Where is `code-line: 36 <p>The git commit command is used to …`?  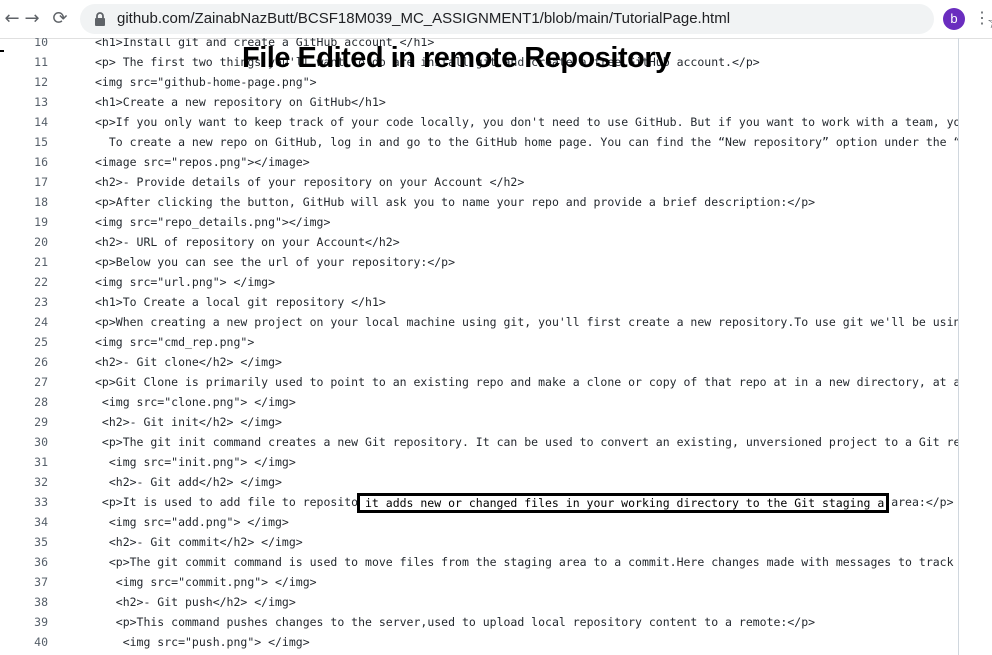 code-line: 36 <p>The git commit command is used to … is located at coordinates (479, 562).